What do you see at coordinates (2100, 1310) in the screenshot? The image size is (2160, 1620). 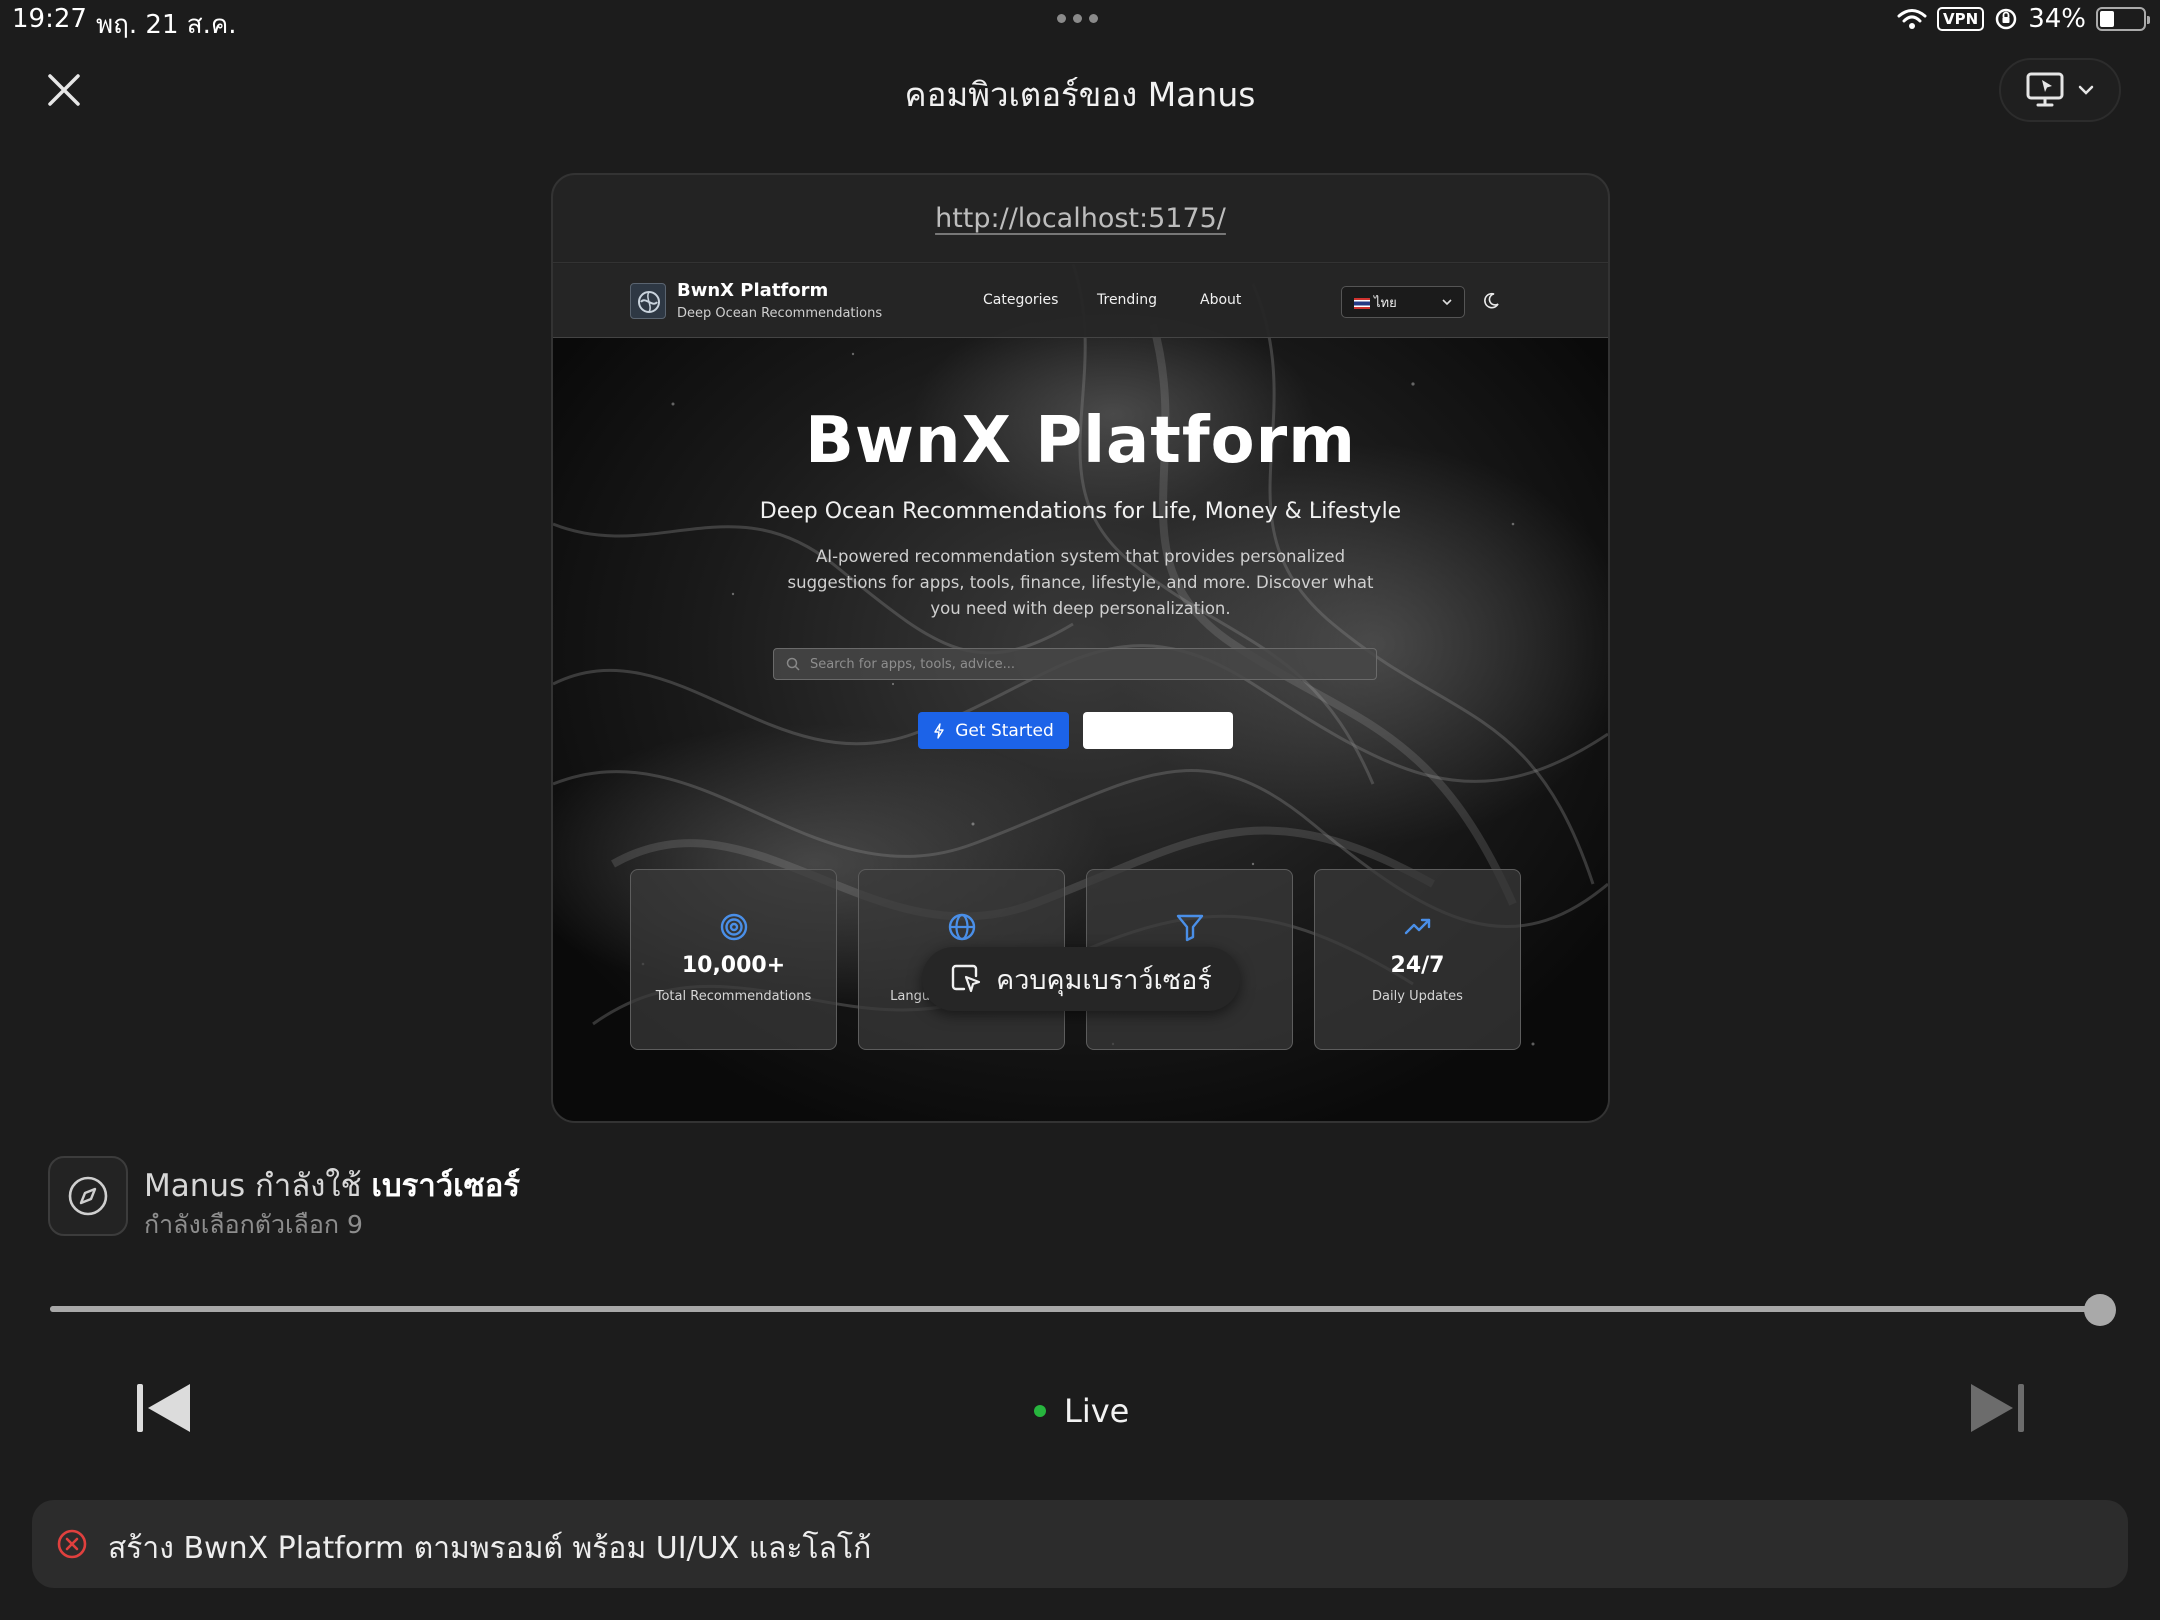 I see `progress-thumb` at bounding box center [2100, 1310].